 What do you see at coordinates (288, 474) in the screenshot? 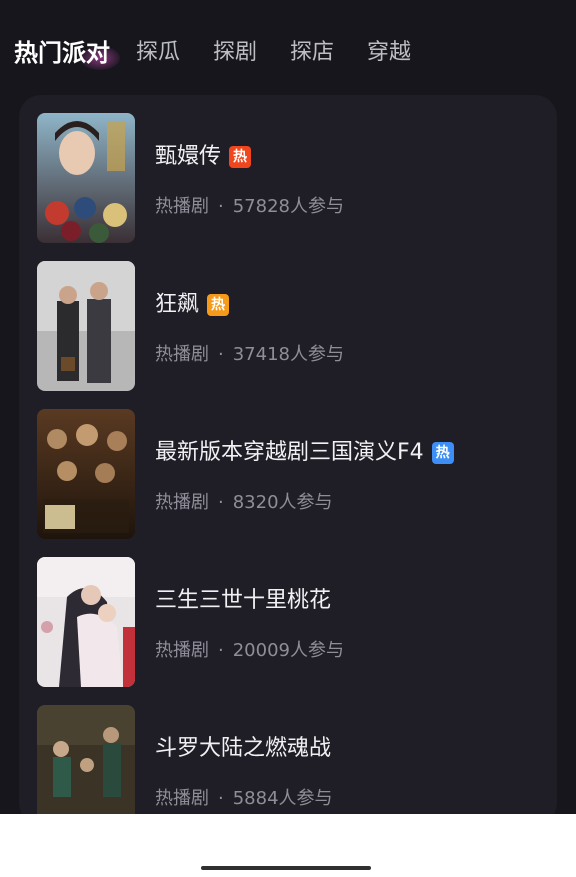
I see `list-item: 最新版本穿越剧三国演义F4 热 热播剧 · 8320人参与` at bounding box center [288, 474].